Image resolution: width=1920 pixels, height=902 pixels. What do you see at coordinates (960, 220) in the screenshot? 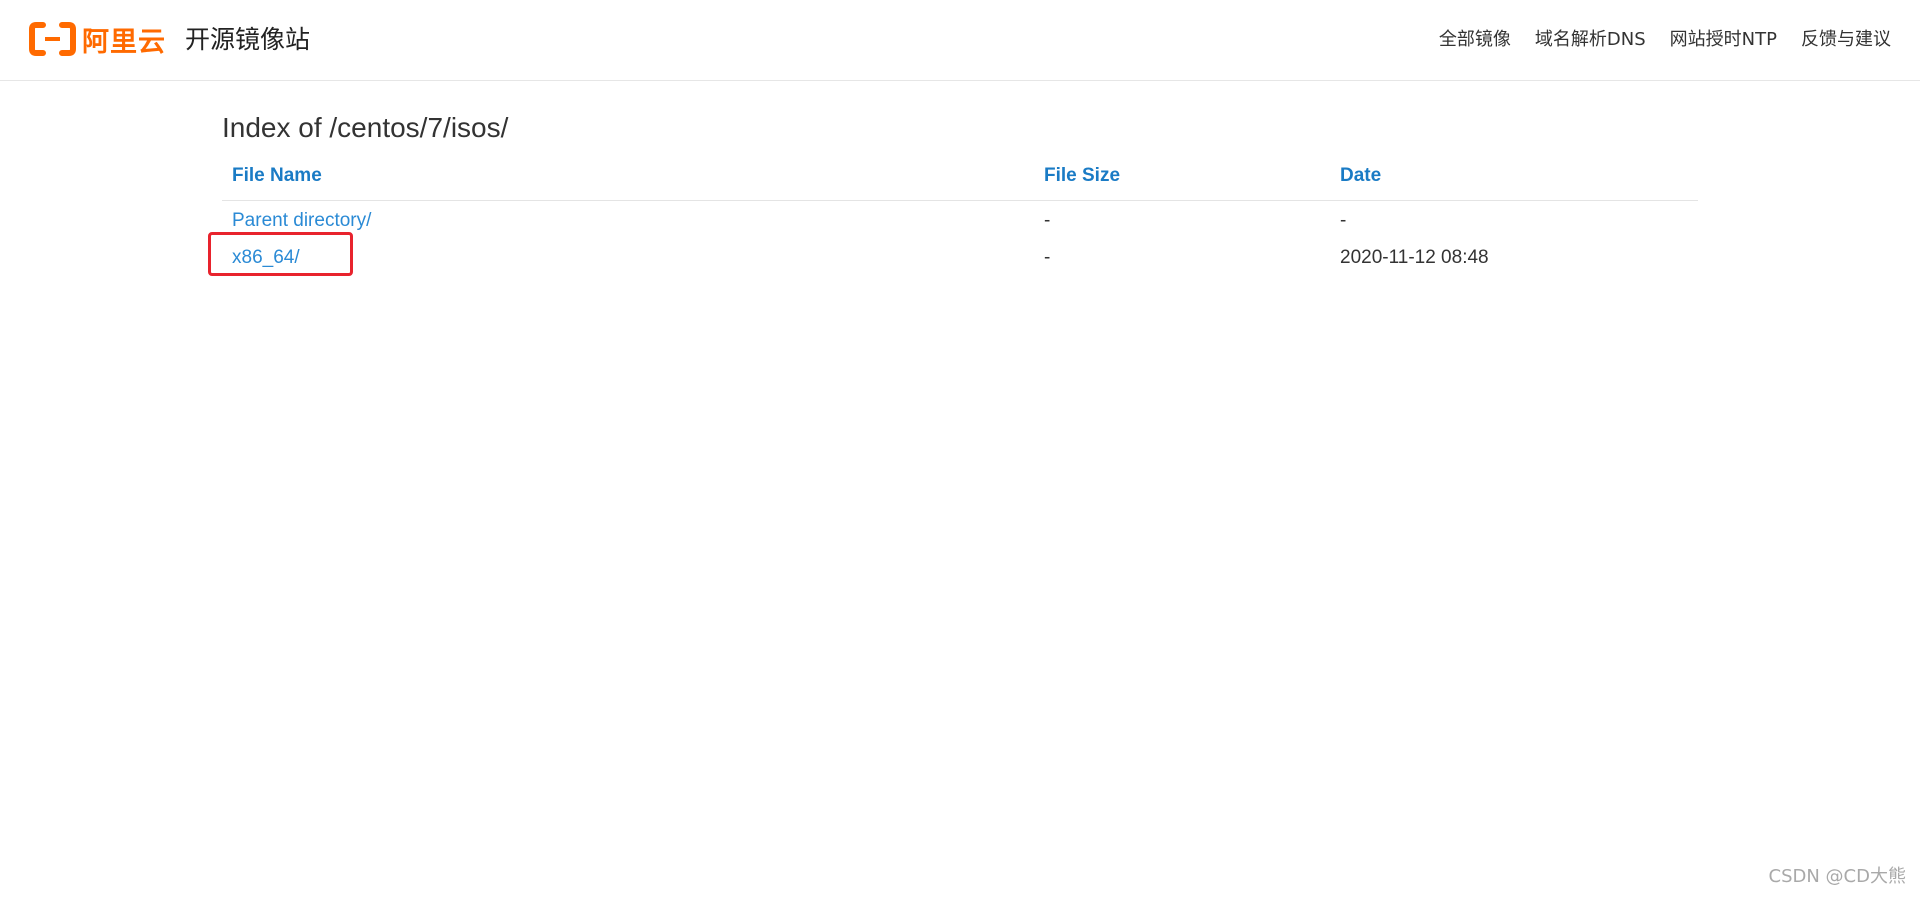
I see `table-row: Parent directory/ - -` at bounding box center [960, 220].